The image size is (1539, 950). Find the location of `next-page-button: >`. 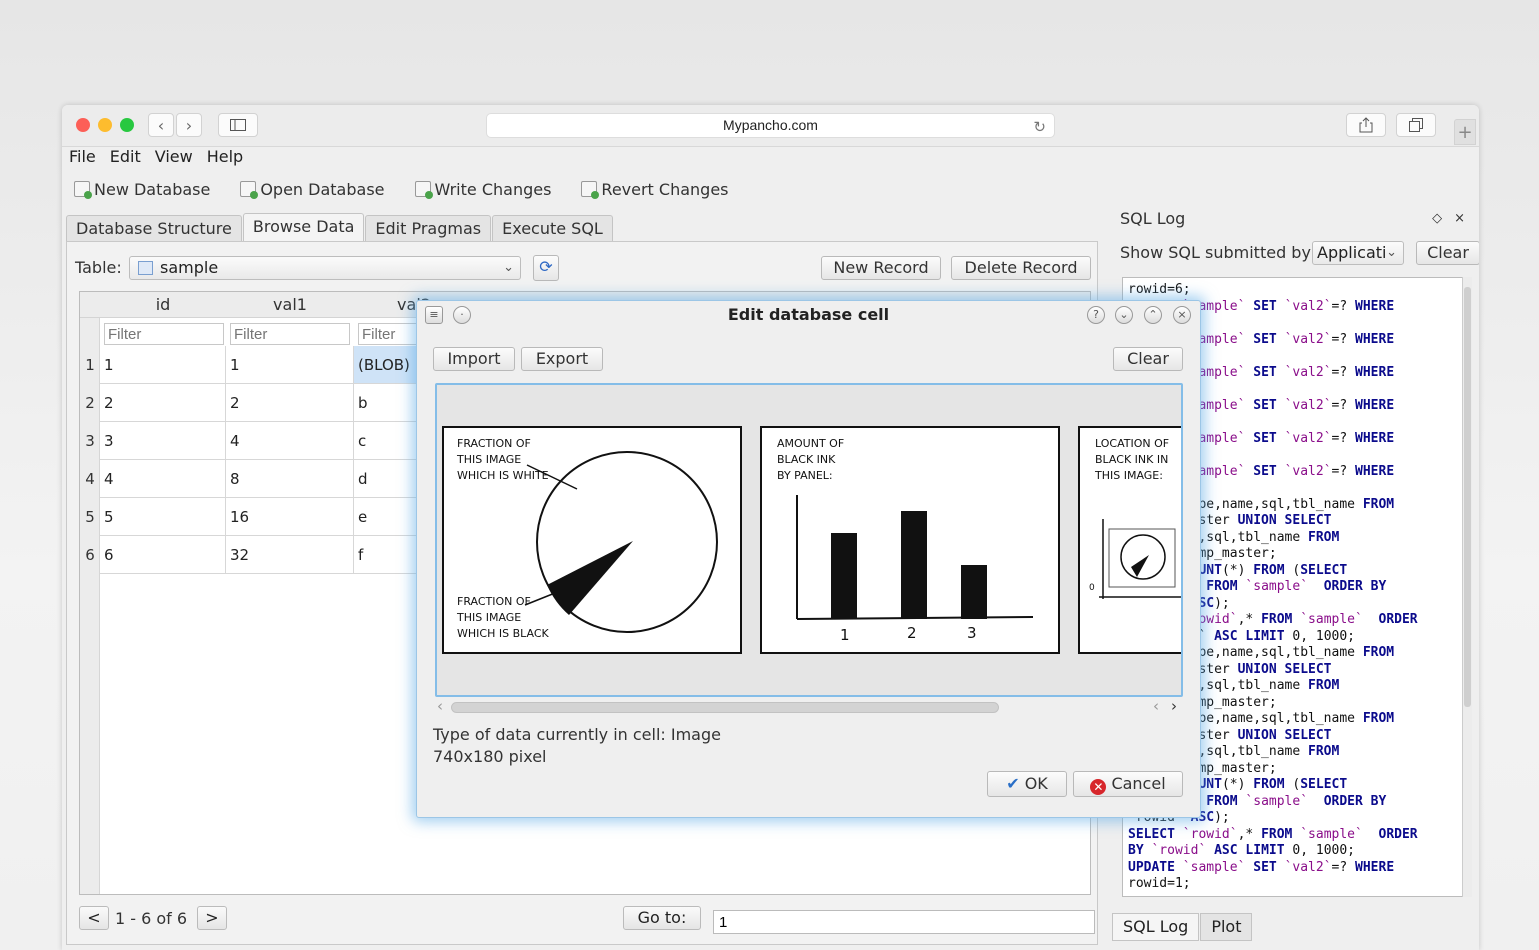

next-page-button: > is located at coordinates (212, 918).